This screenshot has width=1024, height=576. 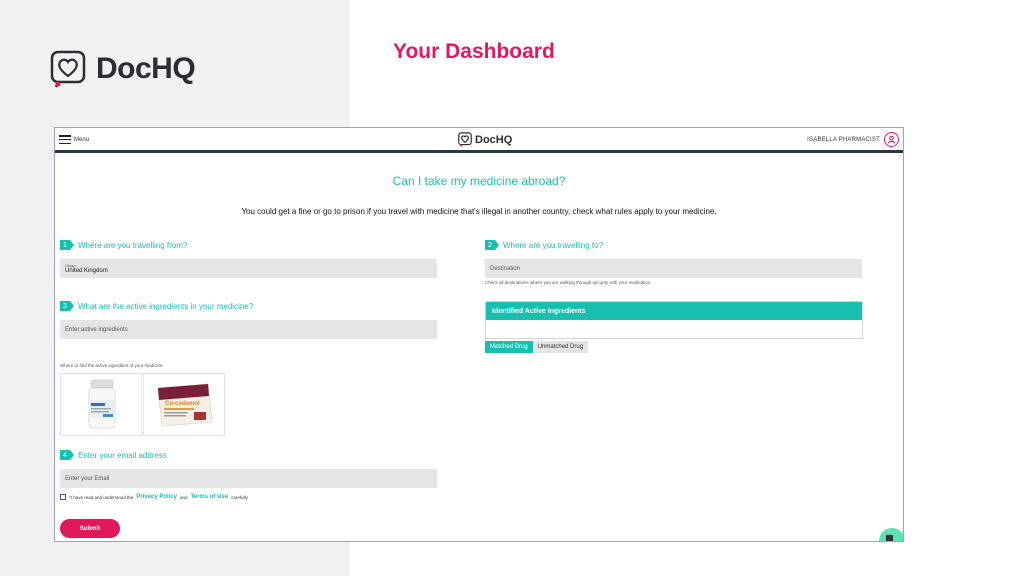 What do you see at coordinates (248, 268) in the screenshot?
I see `origin-field: Origin United Kingdom` at bounding box center [248, 268].